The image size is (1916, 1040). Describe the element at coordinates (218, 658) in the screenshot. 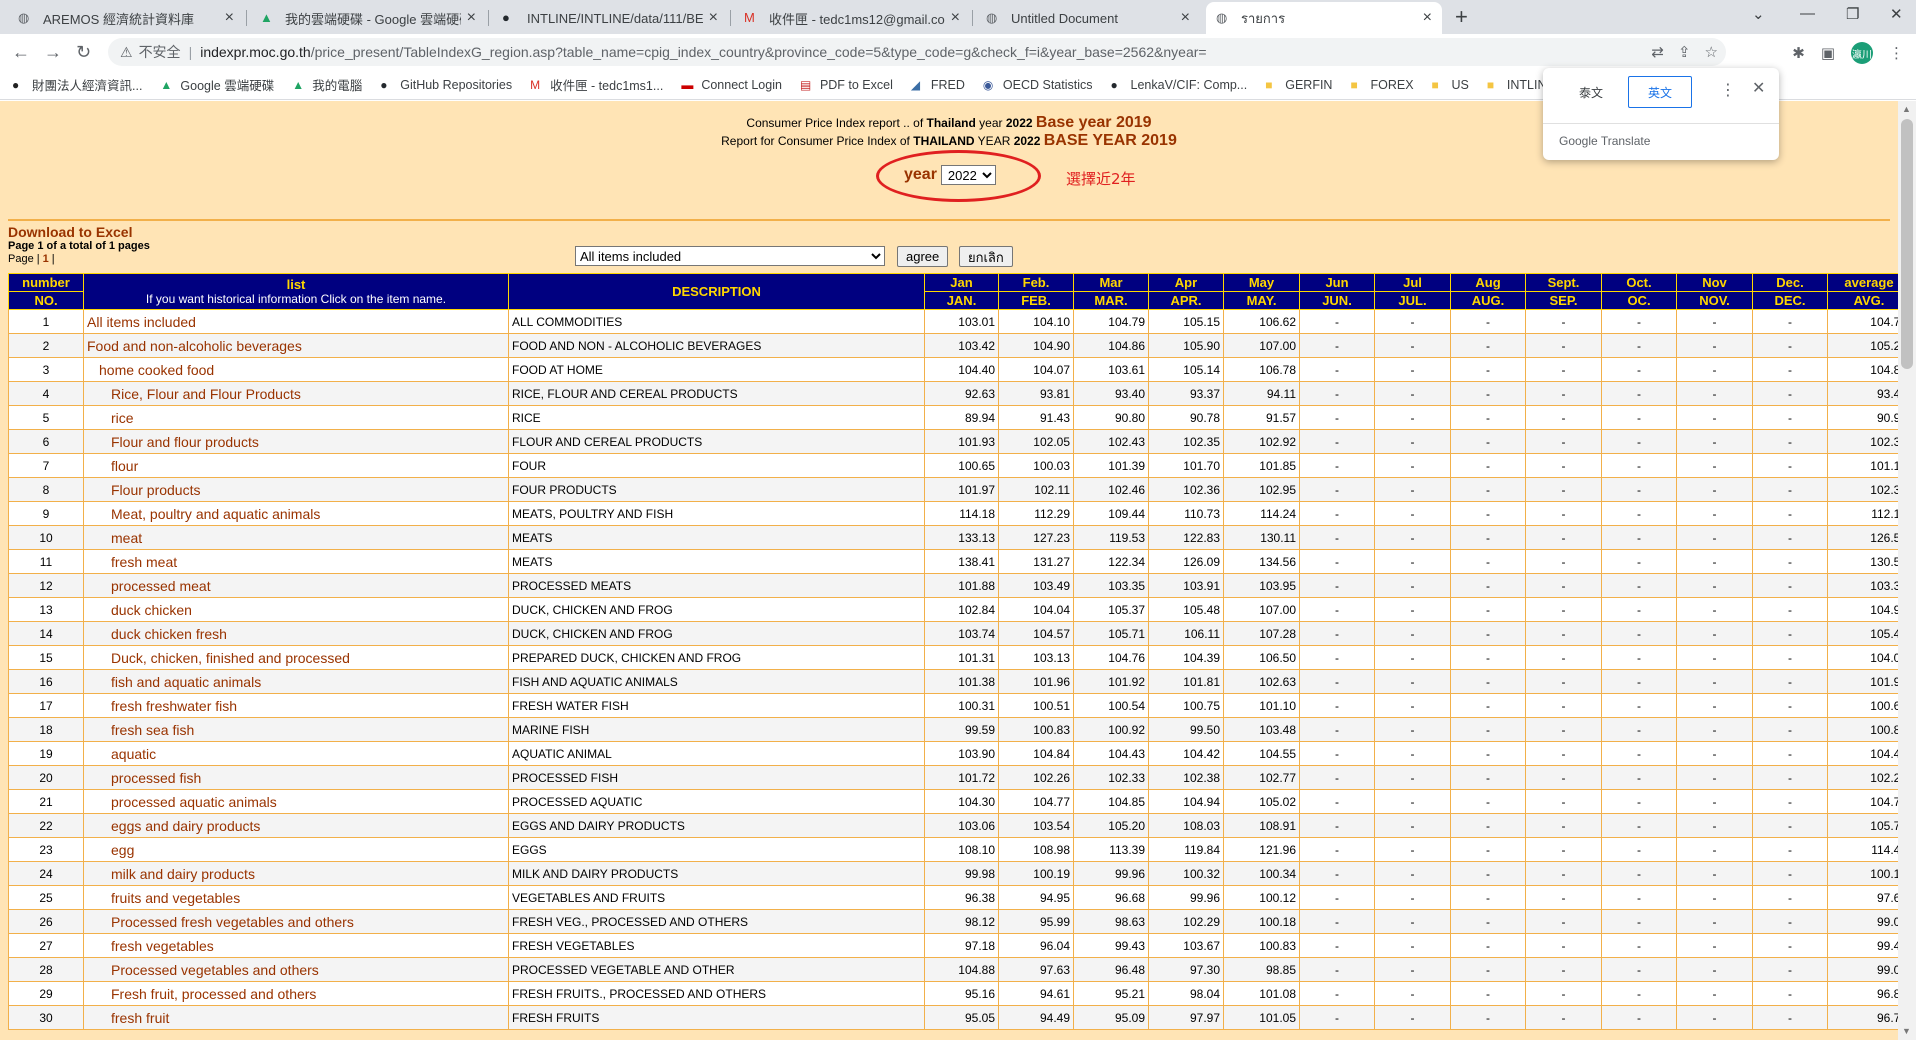

I see `item-link: Duck, chicken, finished and processed` at that location.